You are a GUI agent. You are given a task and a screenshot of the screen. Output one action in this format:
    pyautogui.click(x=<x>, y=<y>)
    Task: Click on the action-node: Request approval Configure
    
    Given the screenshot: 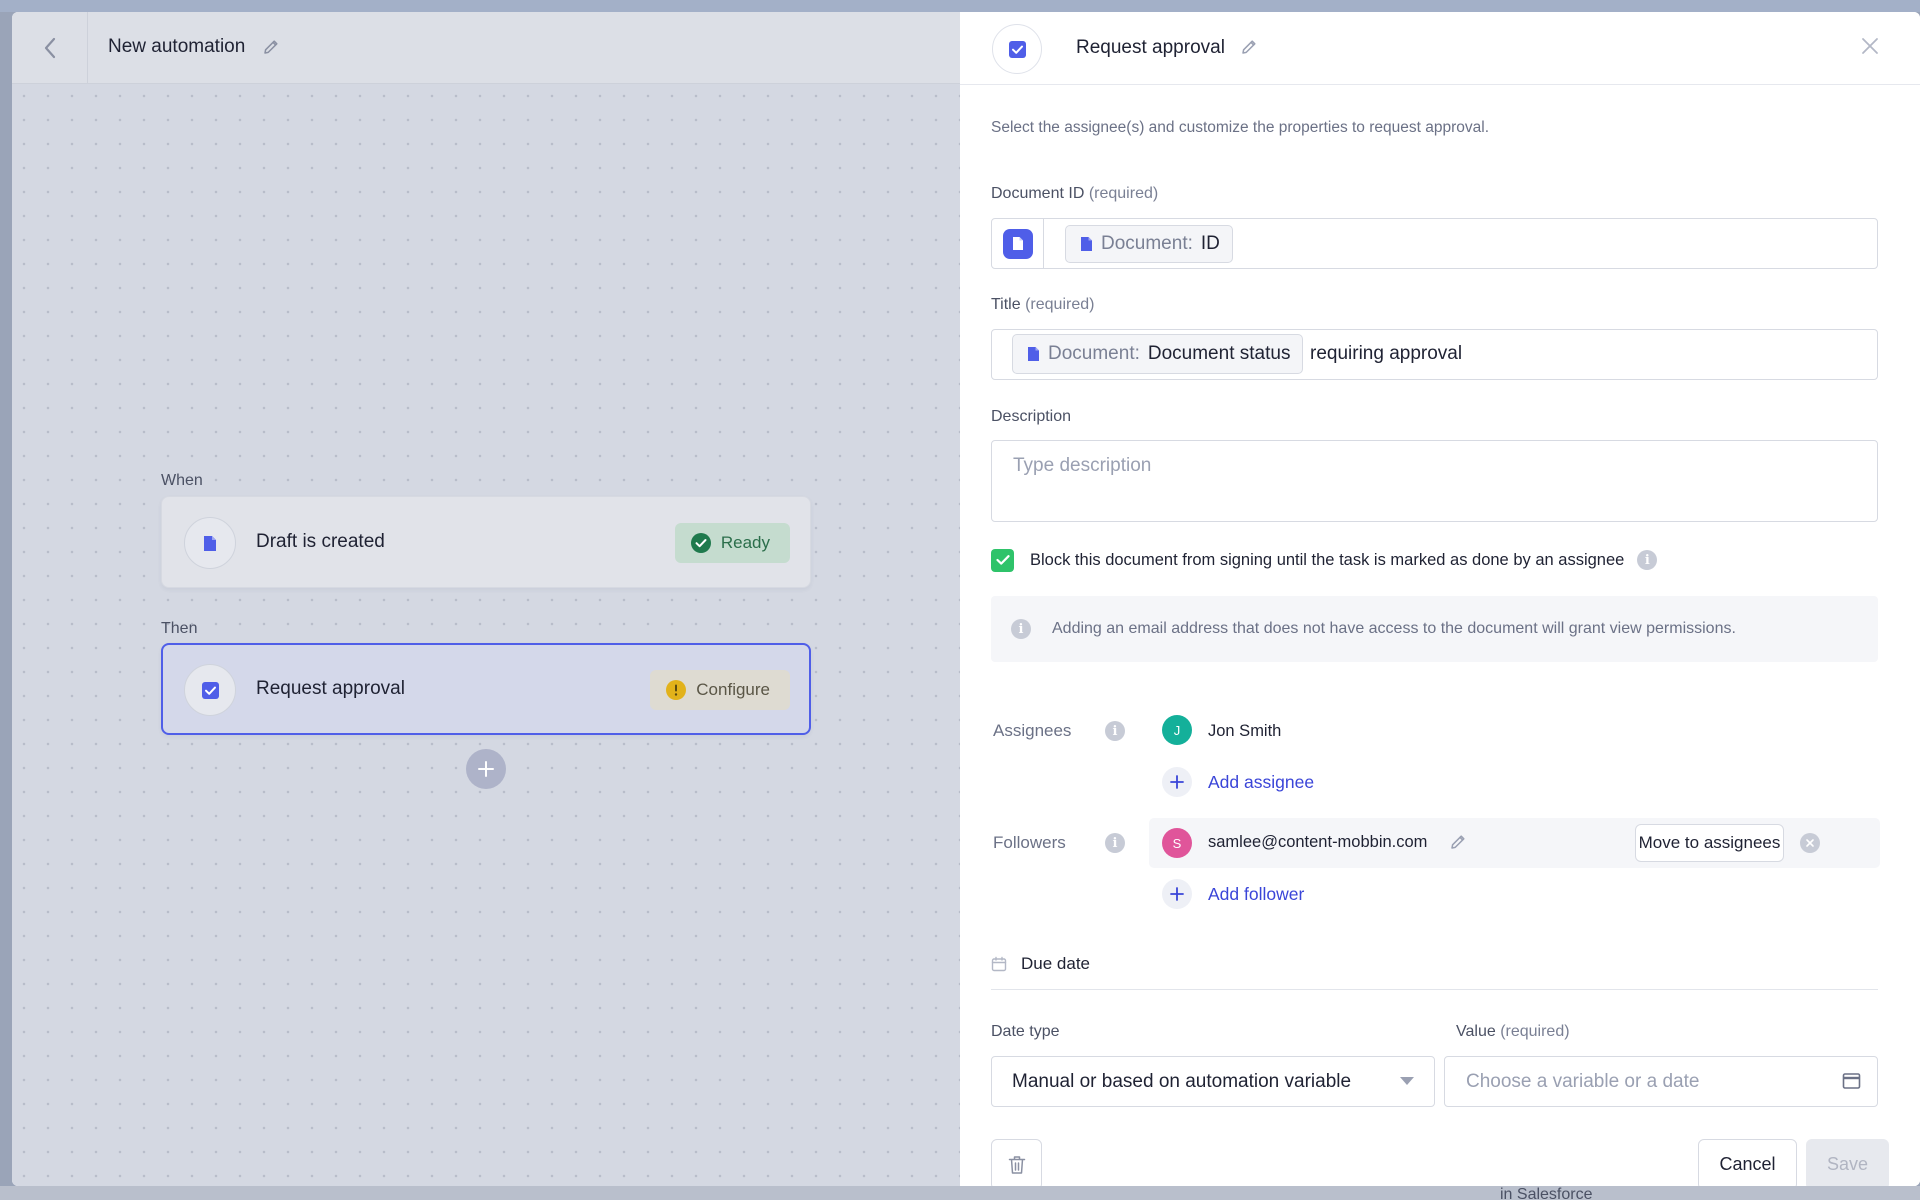 What is the action you would take?
    pyautogui.click(x=486, y=689)
    